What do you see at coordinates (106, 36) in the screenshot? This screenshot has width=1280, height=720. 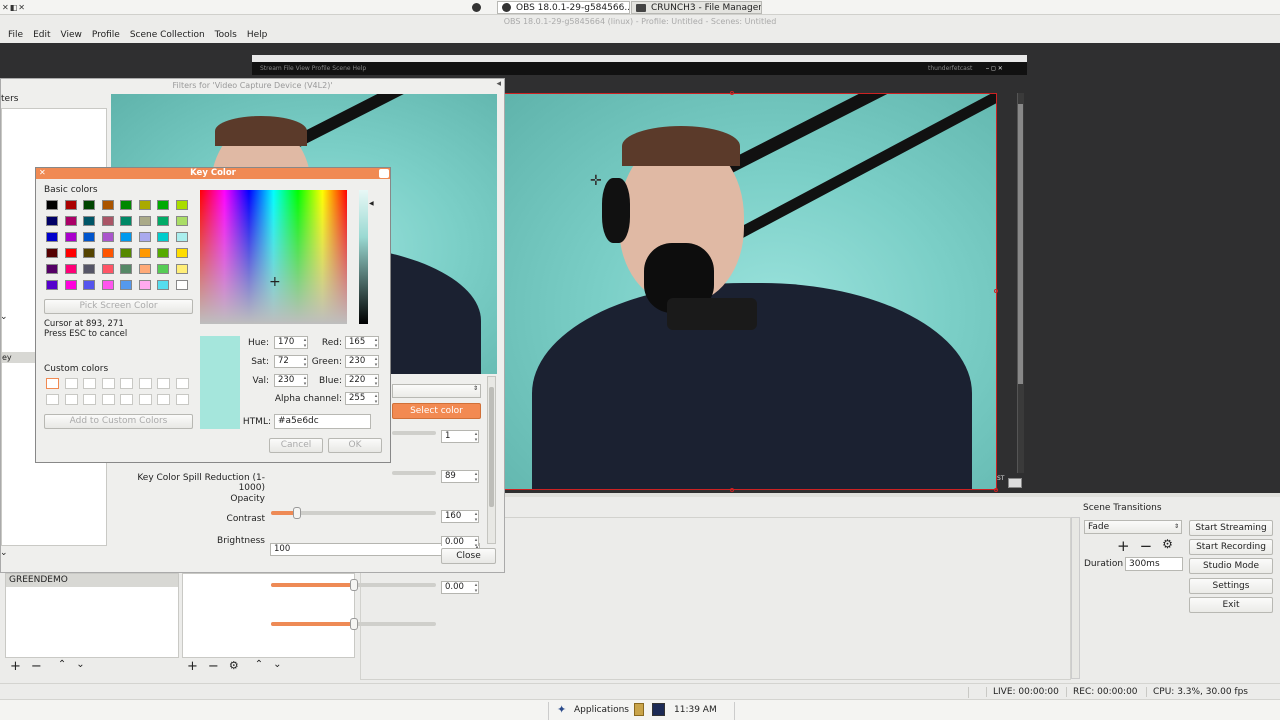 I see `menu-profile: Profile` at bounding box center [106, 36].